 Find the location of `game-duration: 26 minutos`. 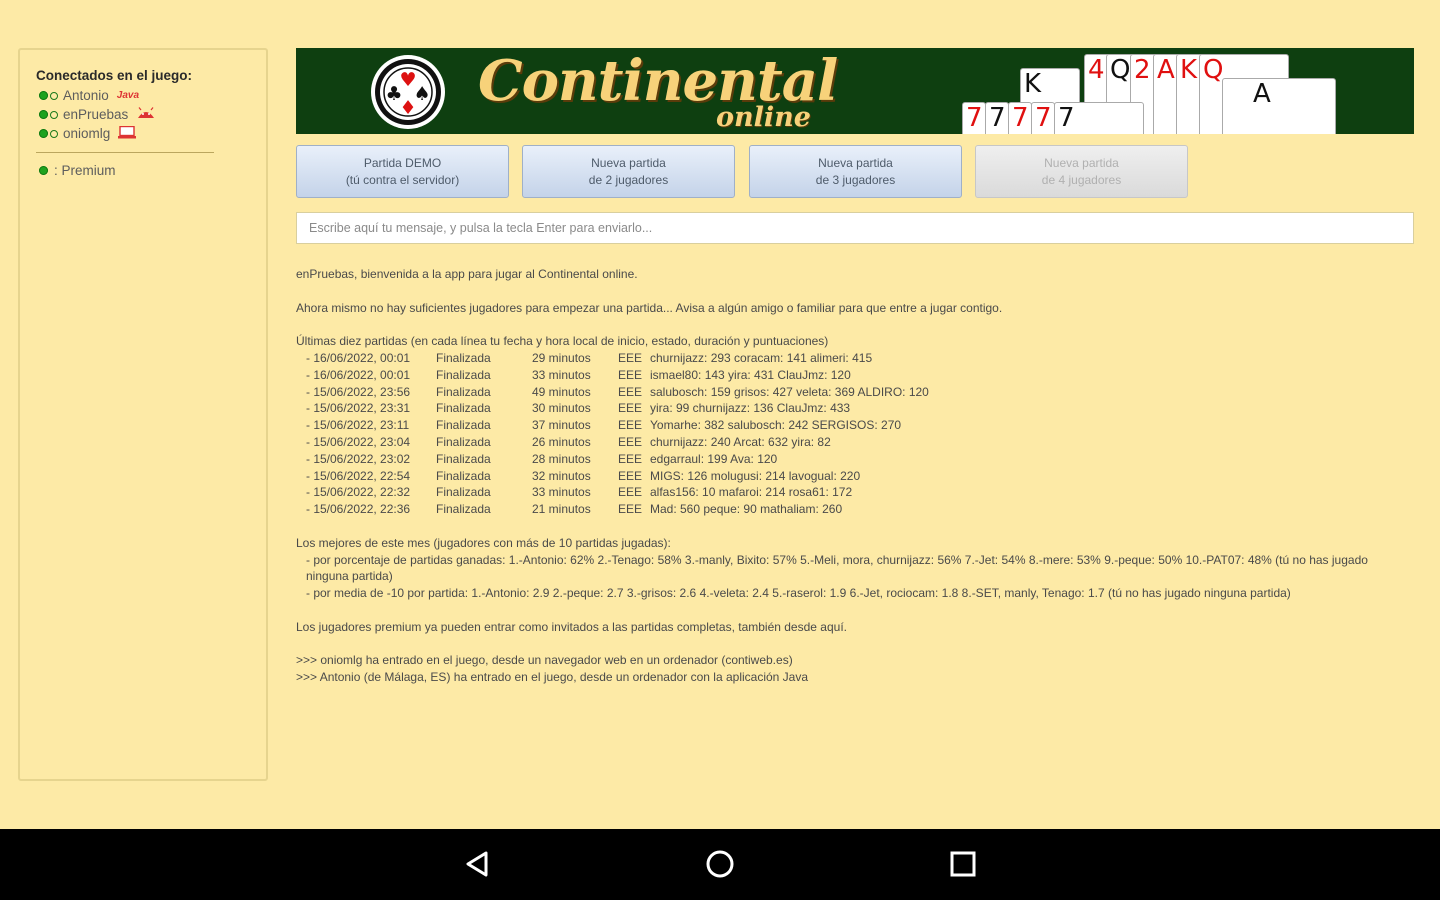

game-duration: 26 minutos is located at coordinates (561, 441).